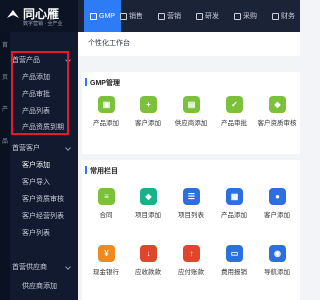 This screenshot has width=320, height=300. I want to click on tile-label: 供应商添加, so click(191, 123).